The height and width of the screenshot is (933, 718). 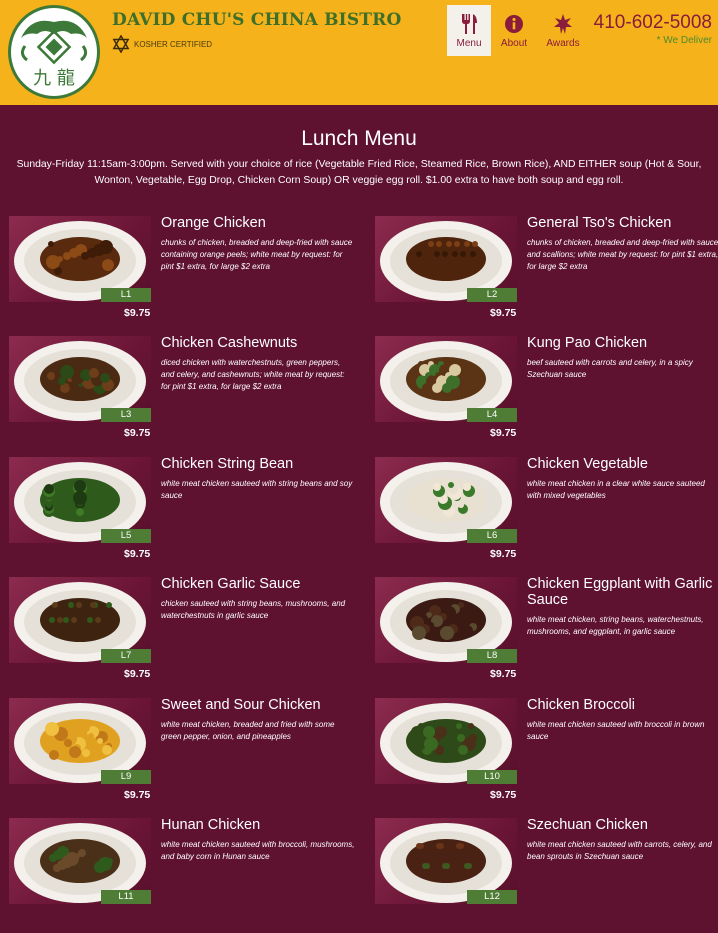 I want to click on dish-name: Hunan Chicken, so click(x=259, y=825).